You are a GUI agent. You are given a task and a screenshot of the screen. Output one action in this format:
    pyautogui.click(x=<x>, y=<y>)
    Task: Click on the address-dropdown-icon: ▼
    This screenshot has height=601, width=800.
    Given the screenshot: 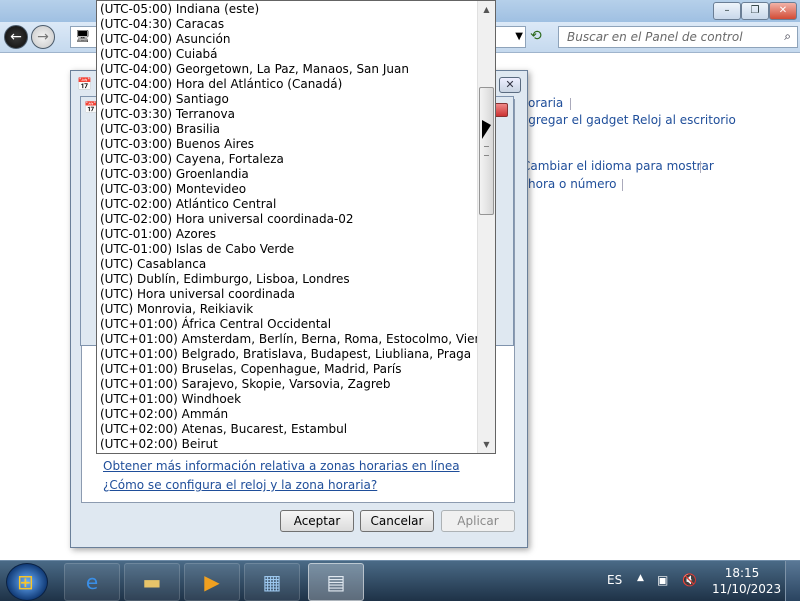 What is the action you would take?
    pyautogui.click(x=519, y=37)
    